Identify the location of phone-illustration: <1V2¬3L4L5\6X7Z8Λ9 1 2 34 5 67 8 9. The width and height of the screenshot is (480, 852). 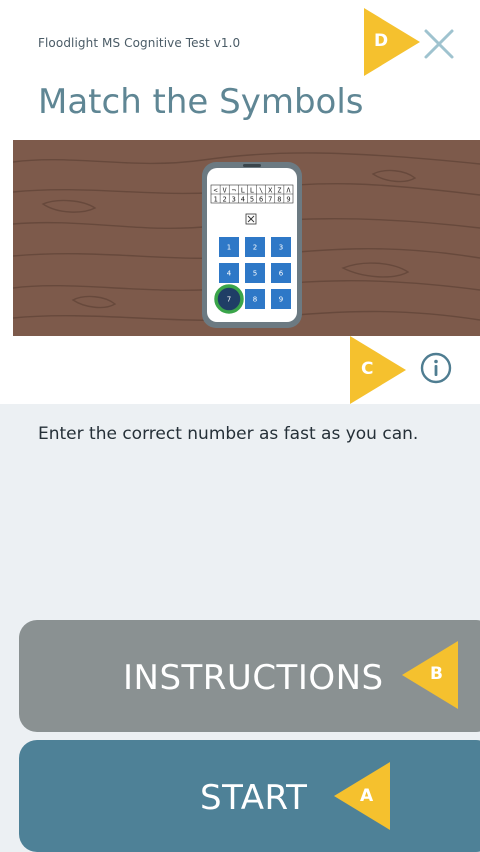
(252, 245).